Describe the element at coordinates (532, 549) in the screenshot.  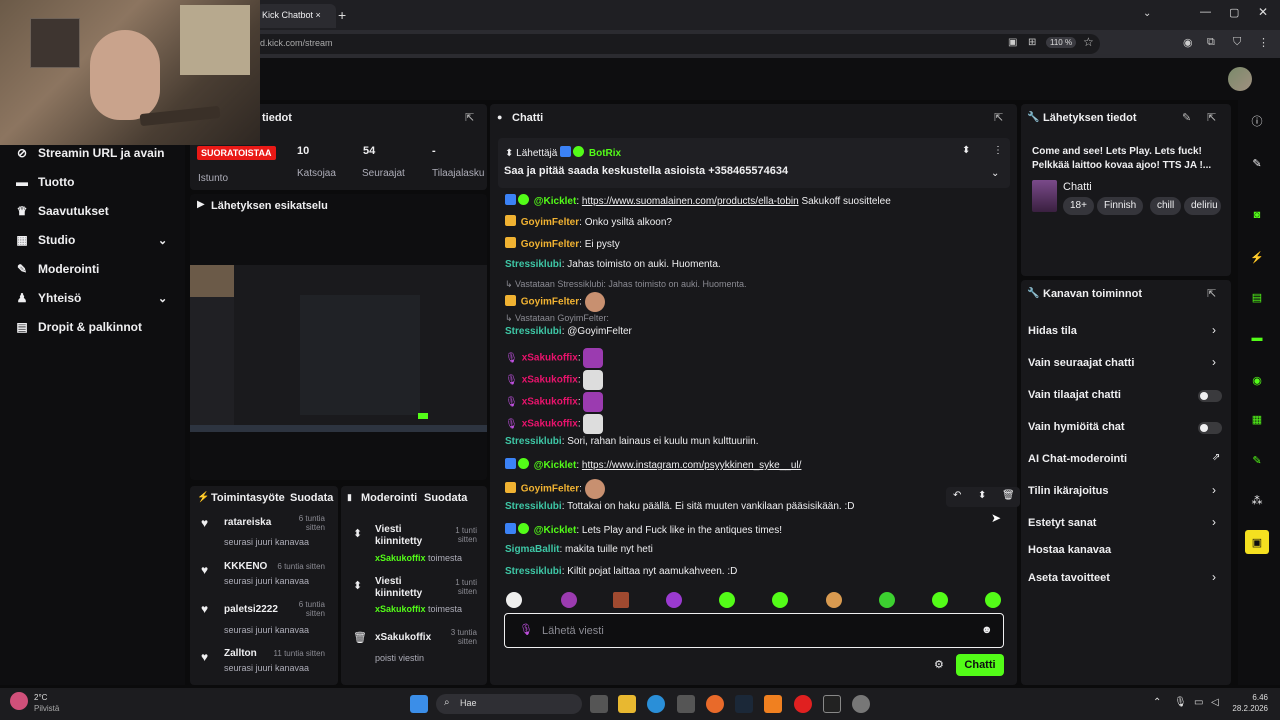
I see `chat-username: SigmaBallit` at that location.